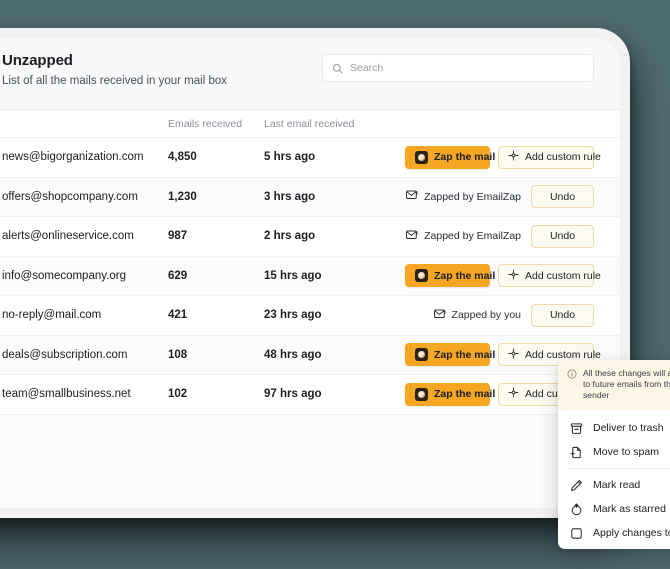 Image resolution: width=670 pixels, height=569 pixels. What do you see at coordinates (293, 275) in the screenshot?
I see `cell-last-email-received: 15 hrs ago` at bounding box center [293, 275].